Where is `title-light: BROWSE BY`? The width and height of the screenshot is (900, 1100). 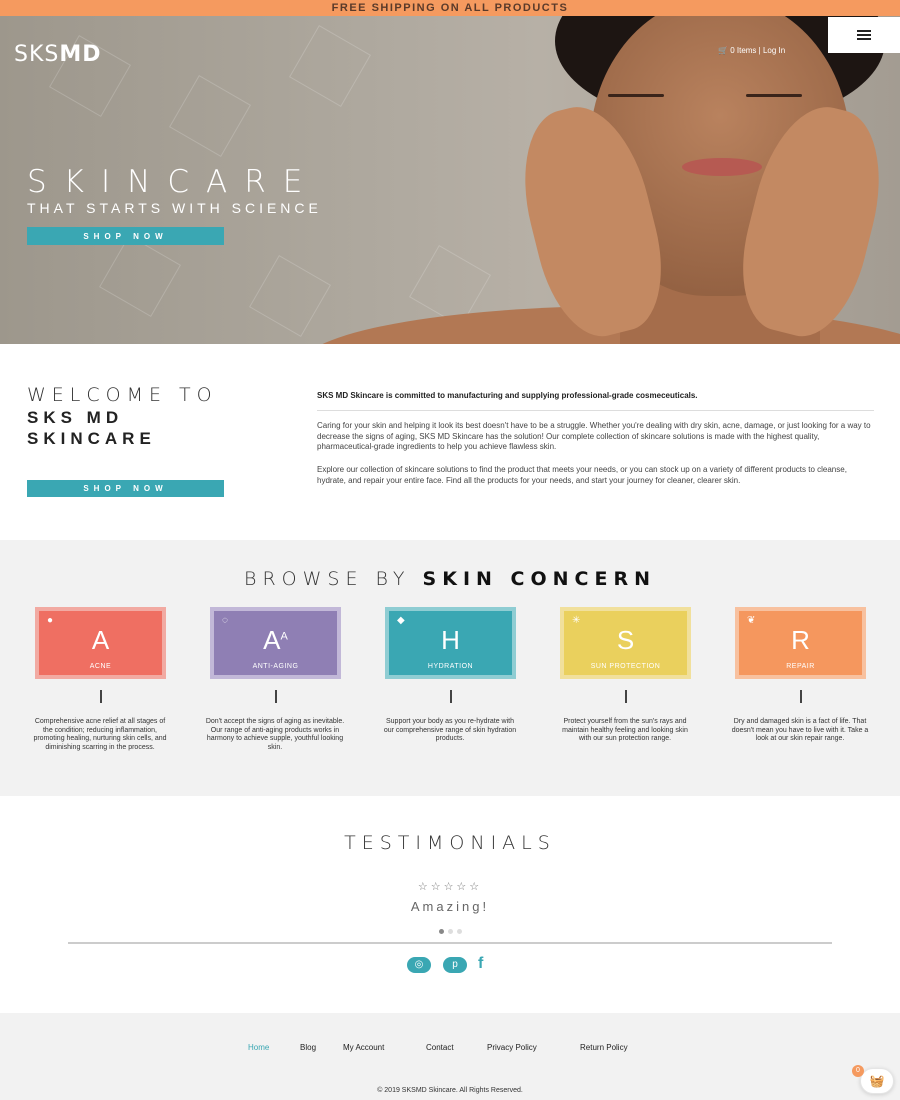
title-light: BROWSE BY is located at coordinates (327, 579).